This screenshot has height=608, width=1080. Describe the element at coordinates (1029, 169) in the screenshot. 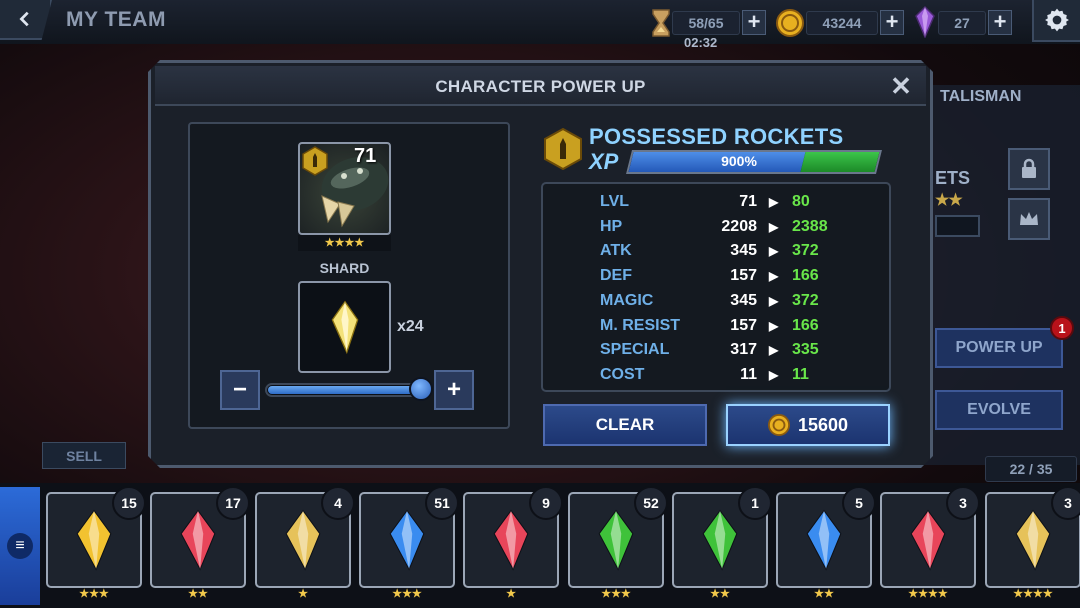

I see `lock-button` at that location.